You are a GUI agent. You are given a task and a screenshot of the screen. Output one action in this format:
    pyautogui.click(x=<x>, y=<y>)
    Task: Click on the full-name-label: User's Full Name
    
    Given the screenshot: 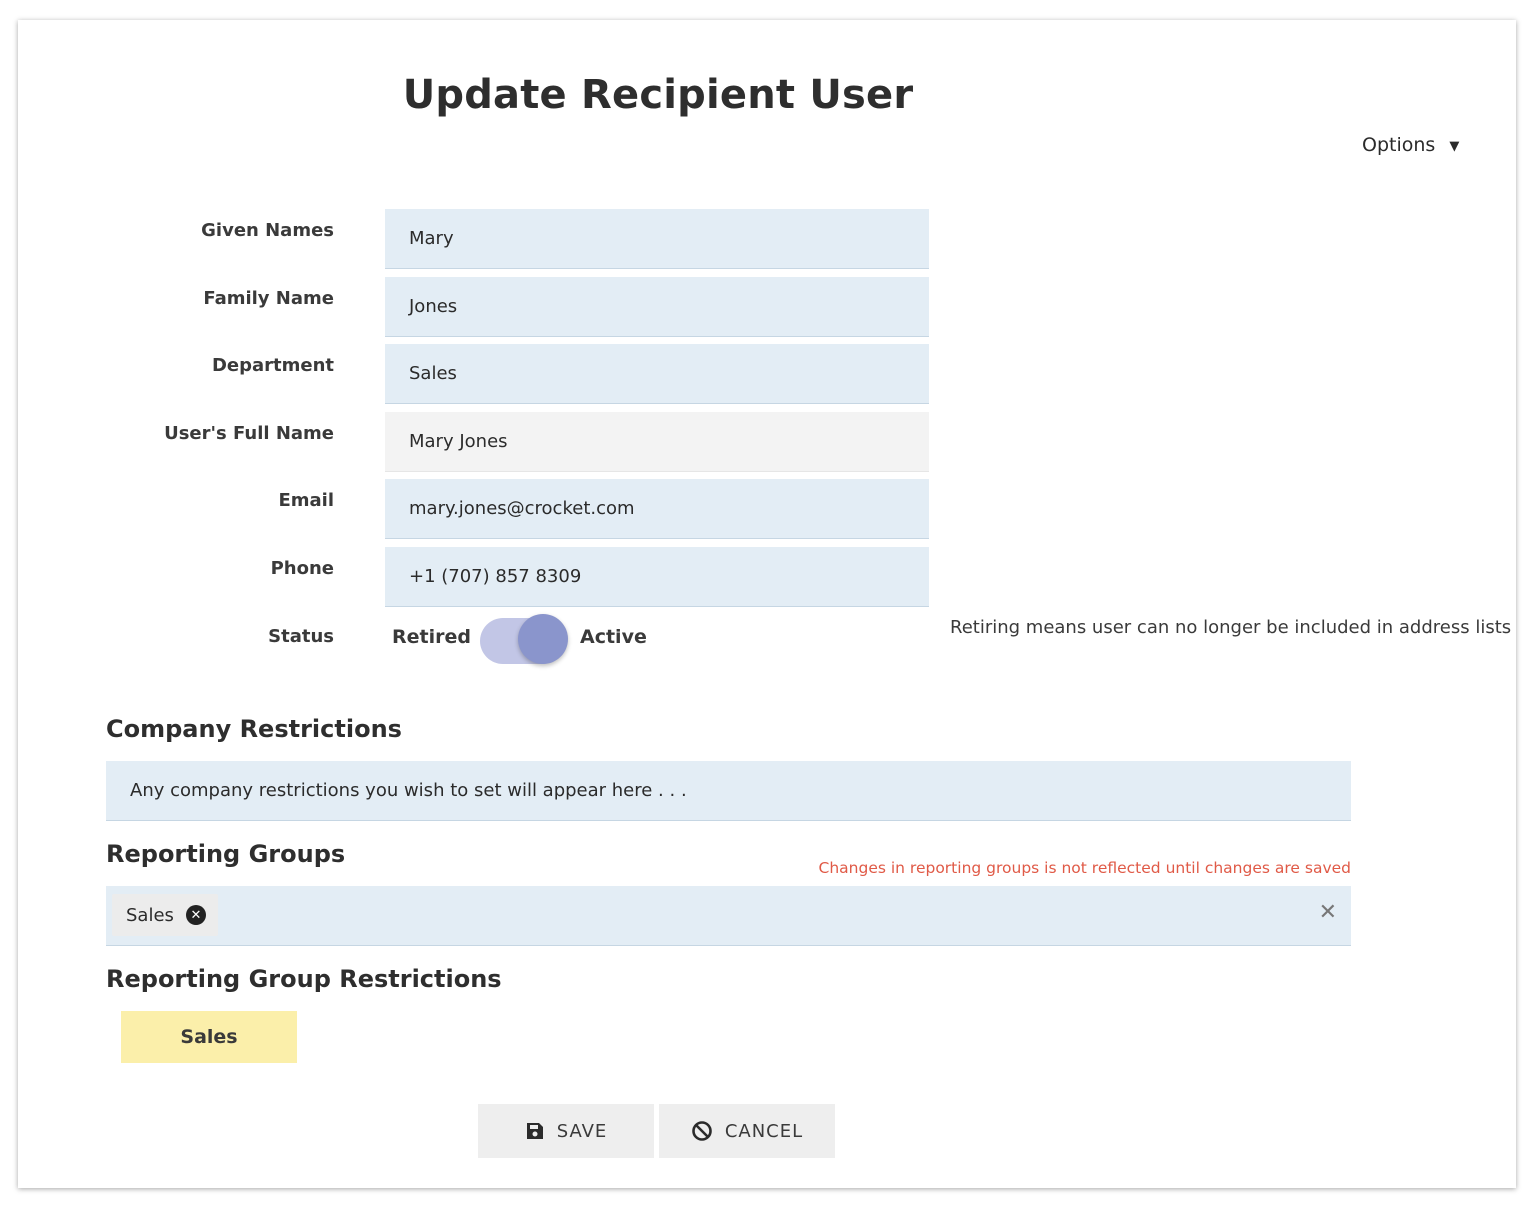 What is the action you would take?
    pyautogui.click(x=249, y=433)
    